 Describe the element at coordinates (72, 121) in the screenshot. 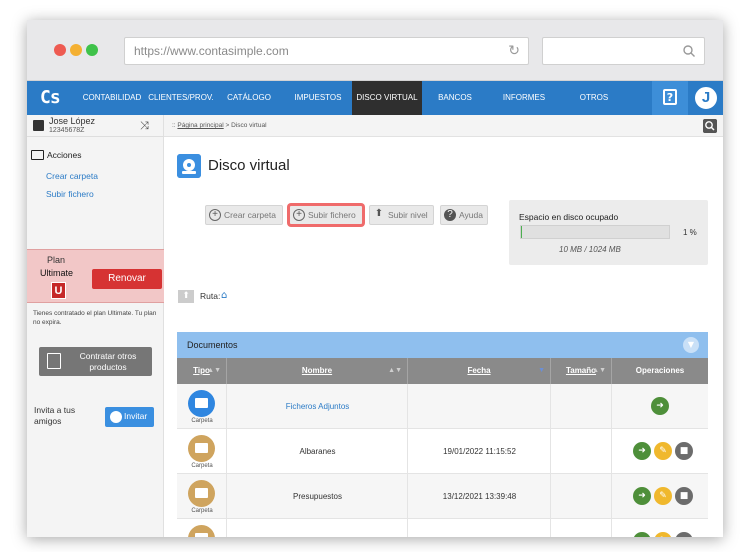

I see `user-name: Jose López` at that location.